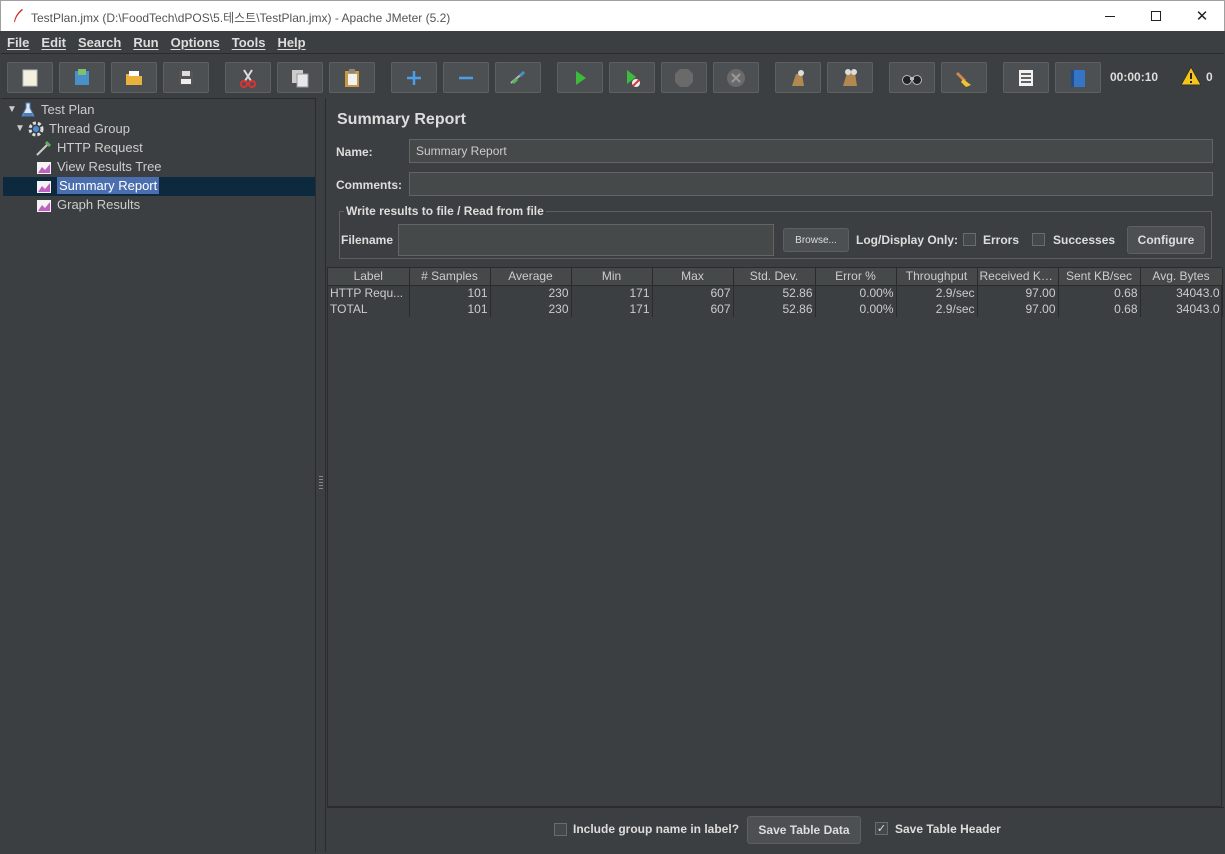 The width and height of the screenshot is (1225, 854). What do you see at coordinates (736, 77) in the screenshot?
I see `shutdown-button` at bounding box center [736, 77].